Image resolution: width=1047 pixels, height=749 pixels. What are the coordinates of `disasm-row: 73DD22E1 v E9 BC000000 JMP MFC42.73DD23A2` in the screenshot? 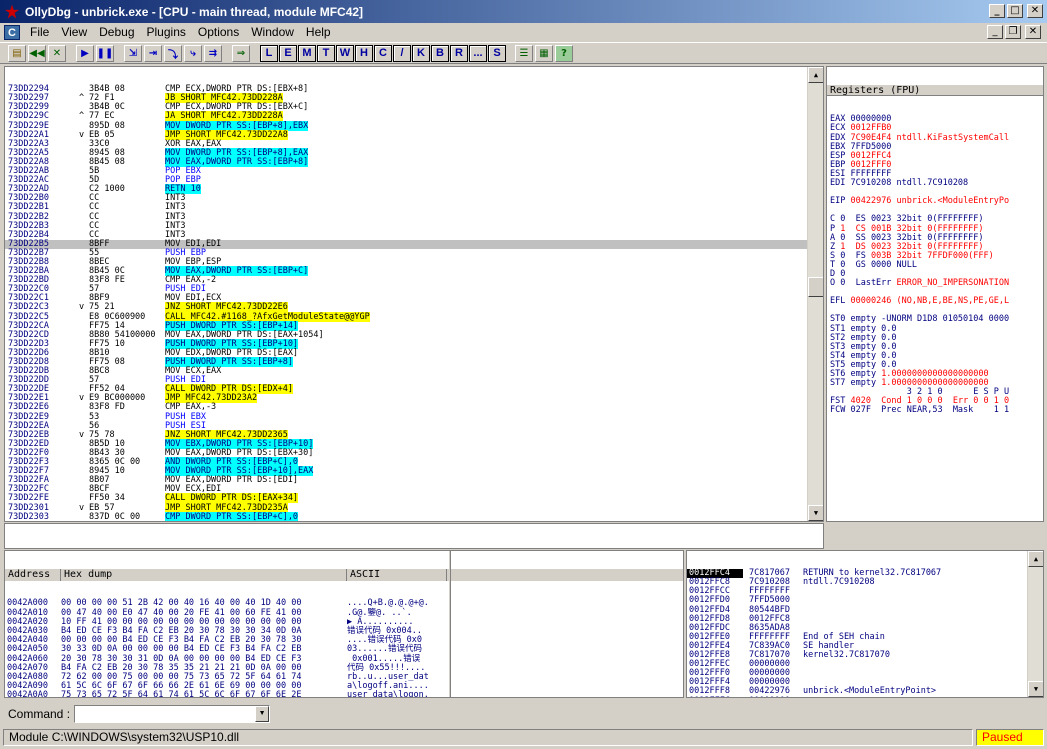 It's located at (414, 398).